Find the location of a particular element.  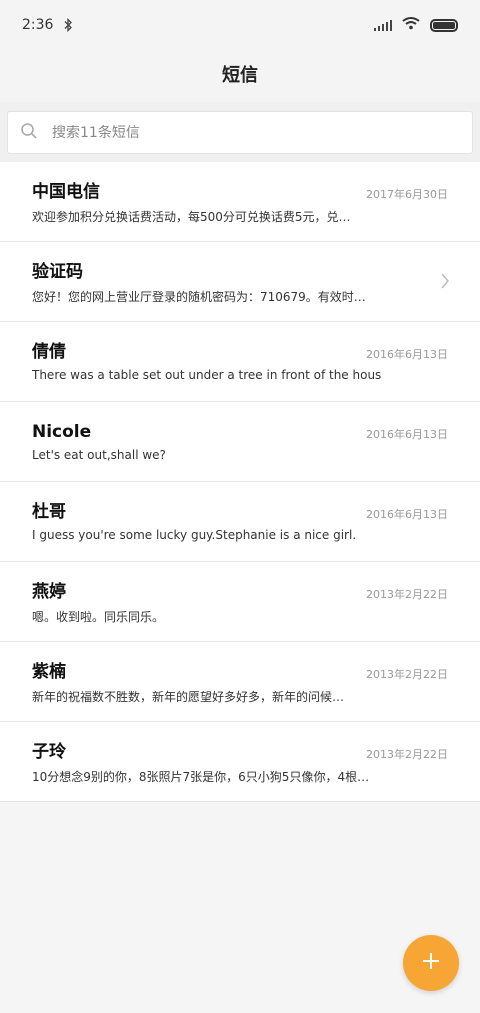

bluetooth-icon is located at coordinates (68, 25).